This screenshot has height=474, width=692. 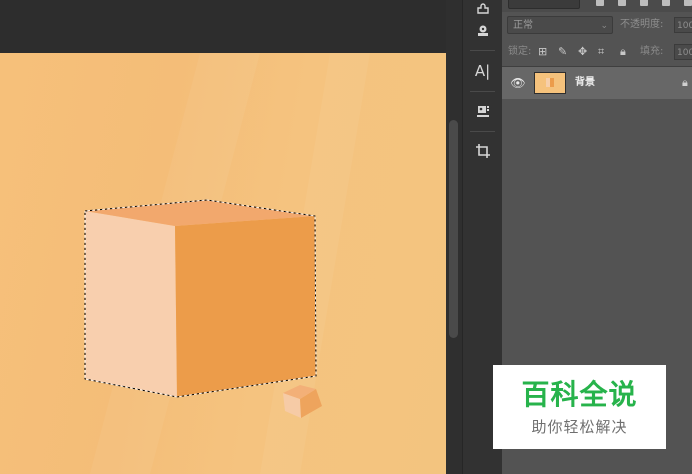 What do you see at coordinates (560, 25) in the screenshot?
I see `blend-mode-select: 正常 ⌄` at bounding box center [560, 25].